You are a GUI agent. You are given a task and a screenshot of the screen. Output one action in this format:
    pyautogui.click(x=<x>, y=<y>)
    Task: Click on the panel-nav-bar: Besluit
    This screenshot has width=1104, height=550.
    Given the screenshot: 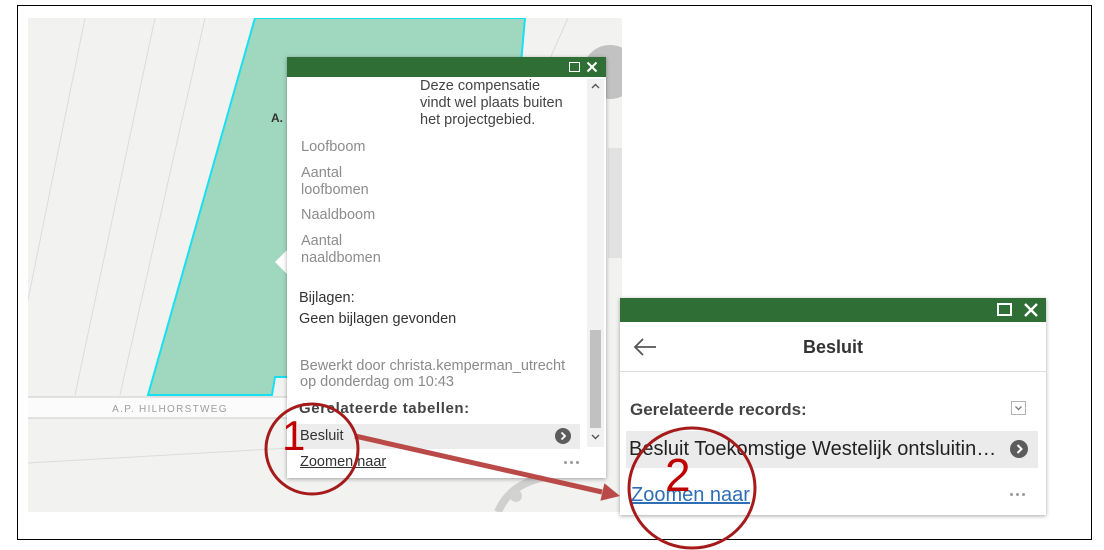 What is the action you would take?
    pyautogui.click(x=833, y=347)
    